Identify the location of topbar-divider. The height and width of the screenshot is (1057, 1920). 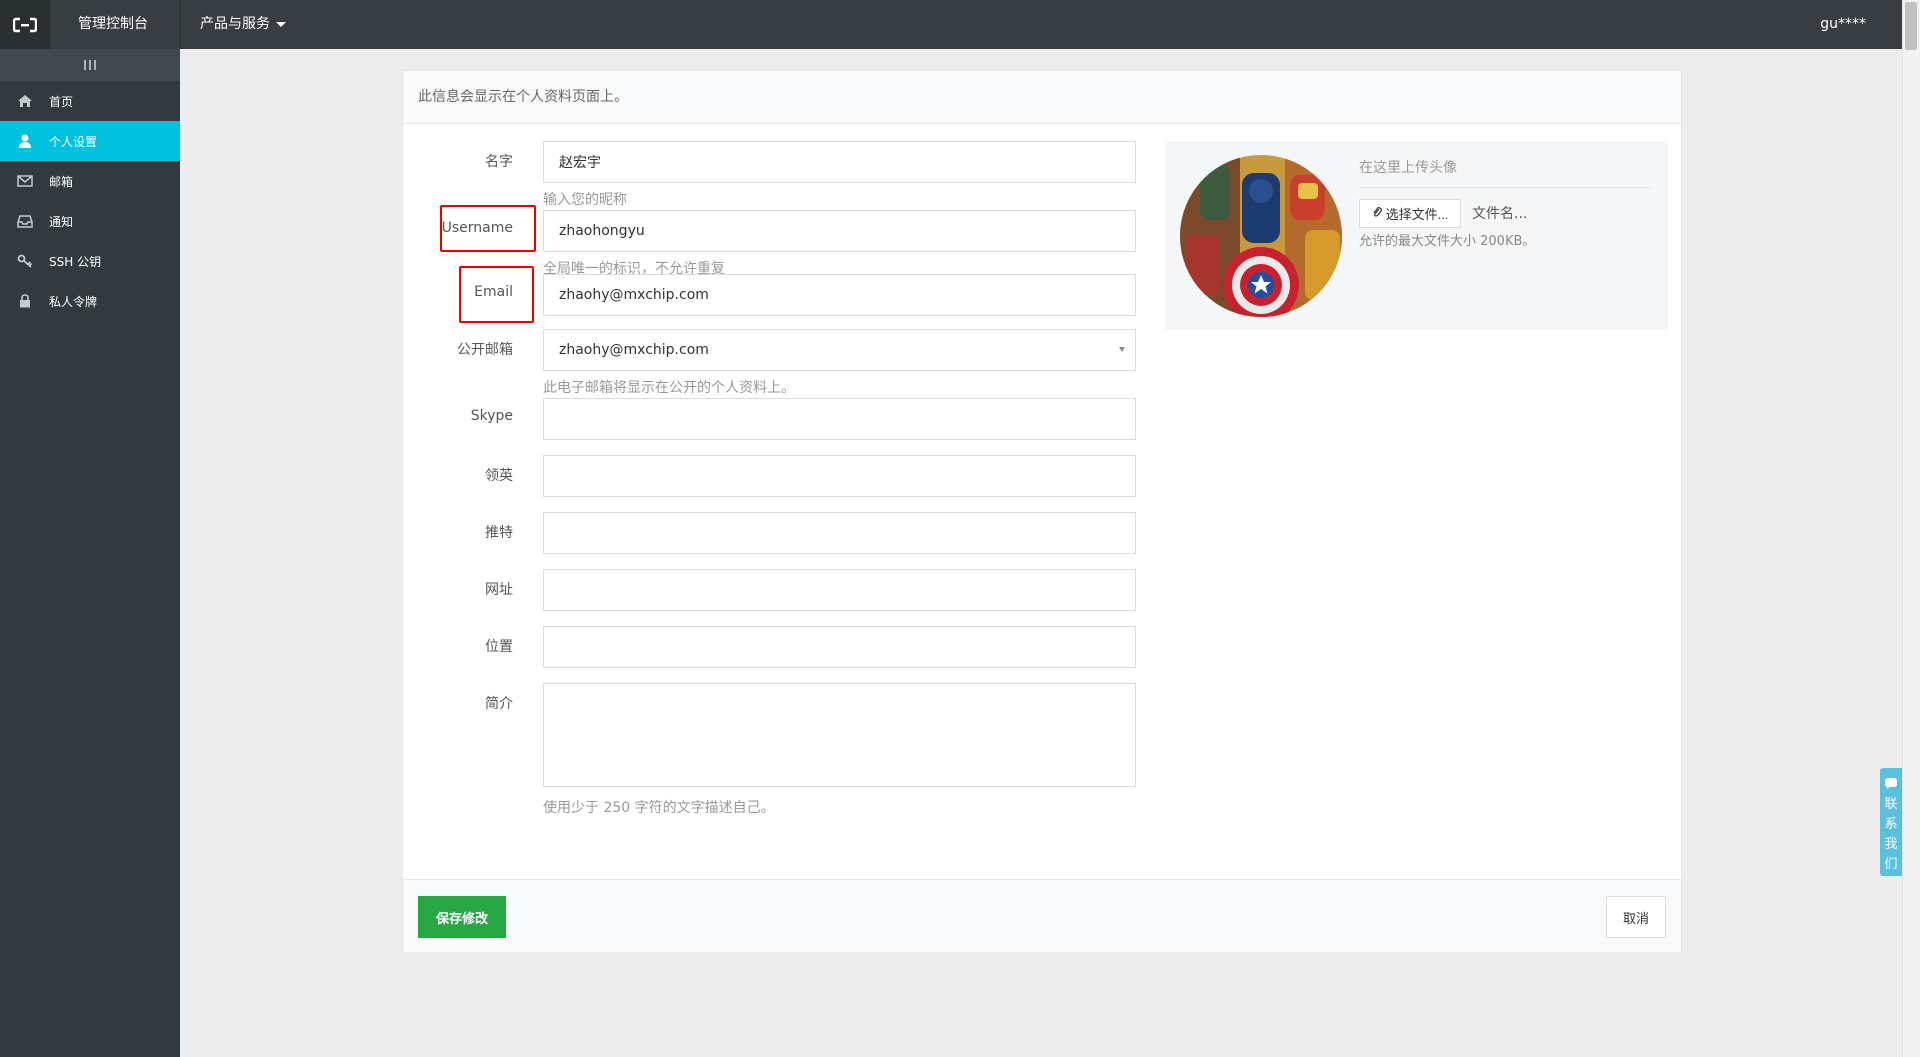
(180, 24).